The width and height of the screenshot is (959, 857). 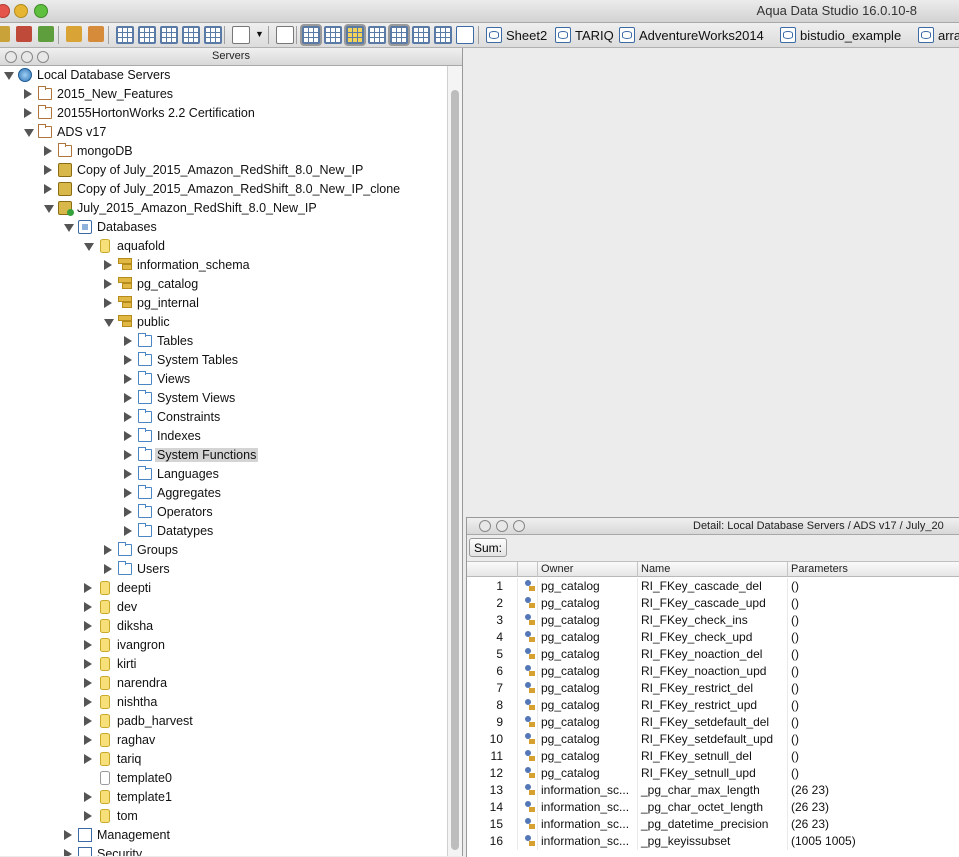 What do you see at coordinates (223, 850) in the screenshot?
I see `tree-node: Security` at bounding box center [223, 850].